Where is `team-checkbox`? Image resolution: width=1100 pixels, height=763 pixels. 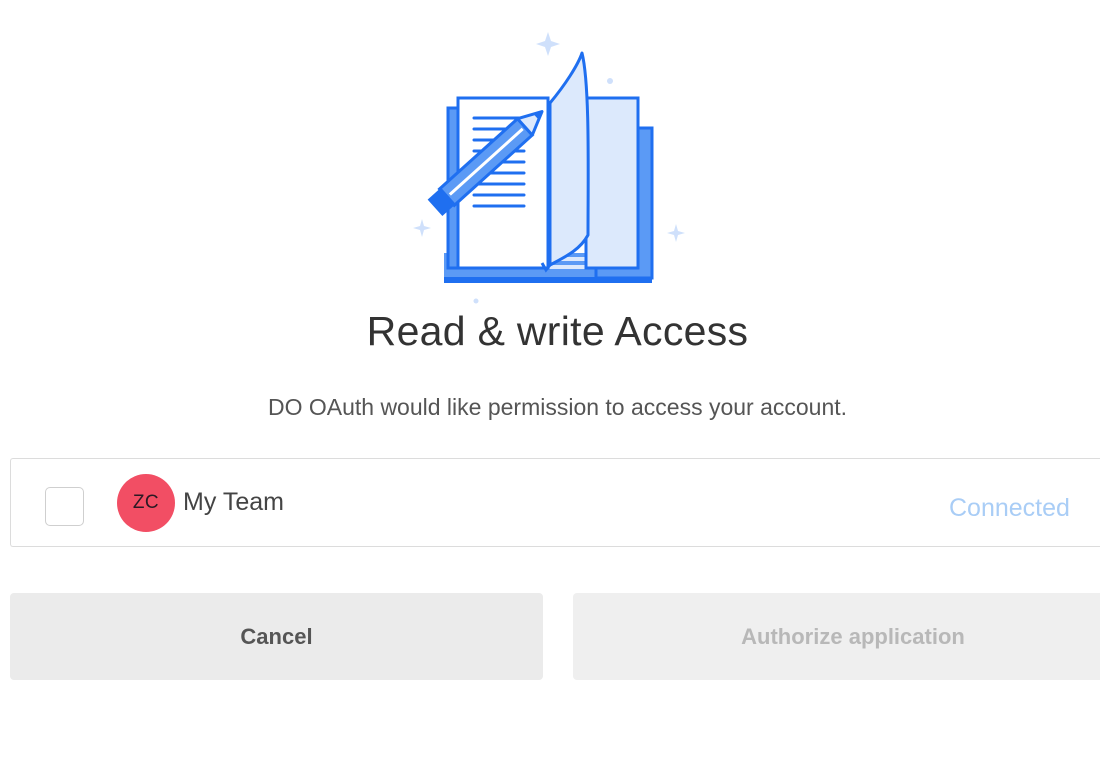
team-checkbox is located at coordinates (64, 506).